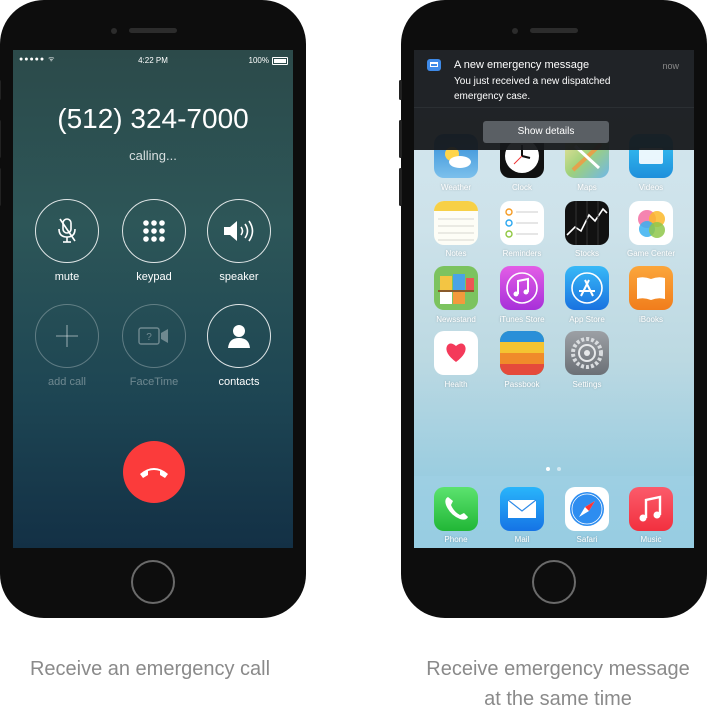 Image resolution: width=718 pixels, height=714 pixels. What do you see at coordinates (522, 384) in the screenshot?
I see `passbook-app-label: Passbook` at bounding box center [522, 384].